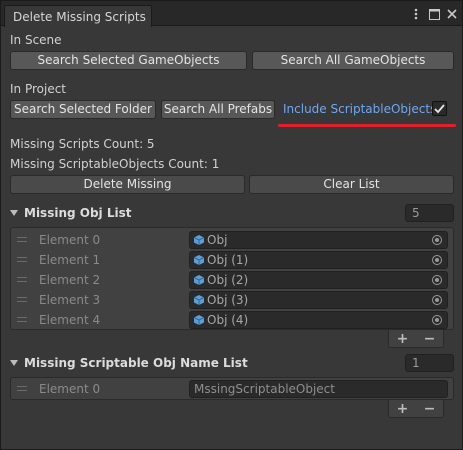 This screenshot has height=450, width=463. Describe the element at coordinates (264, 389) in the screenshot. I see `text-field-value: MssingScriptableObject` at that location.